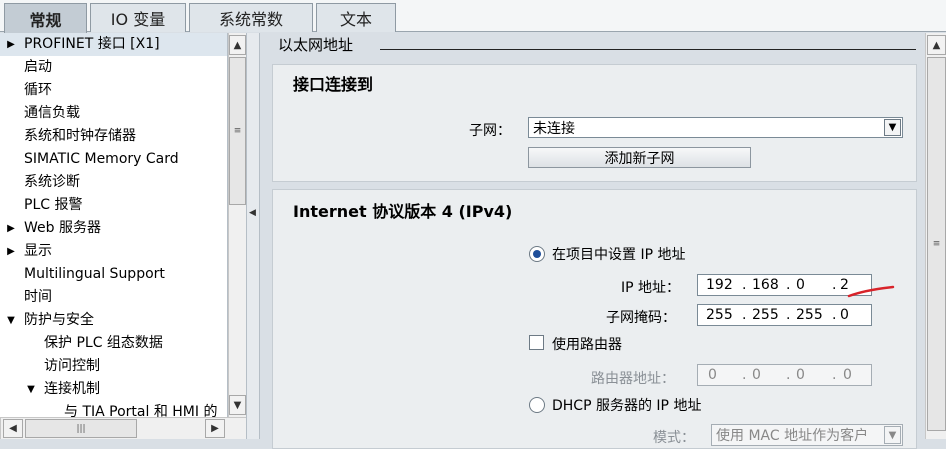  I want to click on tree-item: 启动, so click(113, 67).